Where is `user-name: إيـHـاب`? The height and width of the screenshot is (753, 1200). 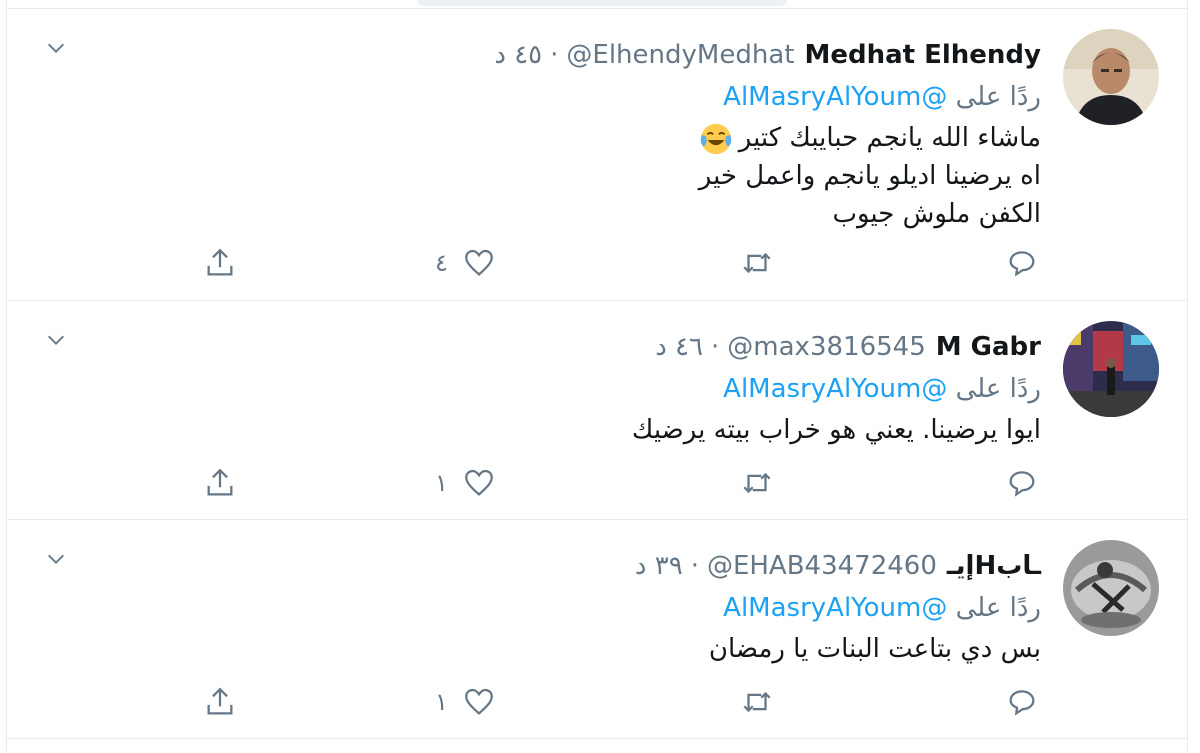
user-name: إيـHـاب is located at coordinates (994, 566).